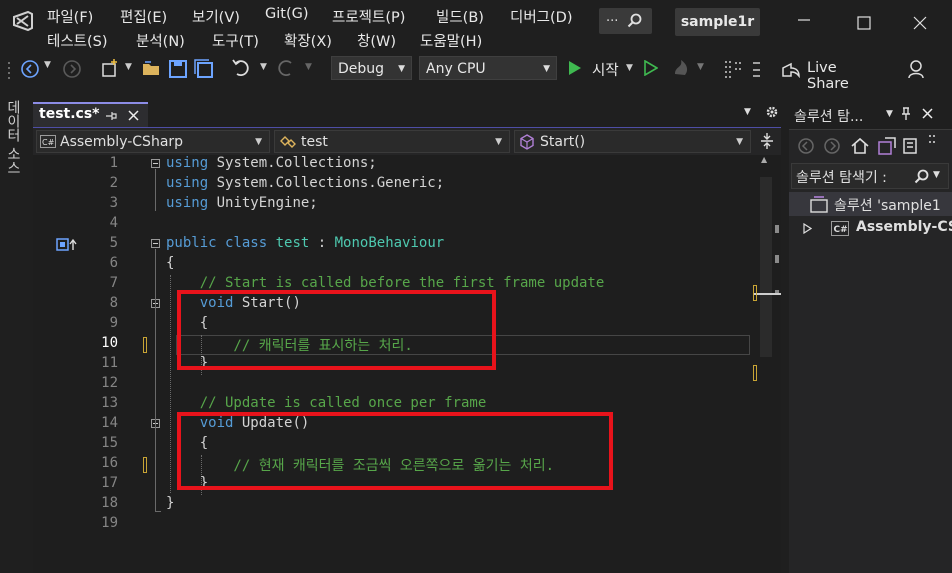 The width and height of the screenshot is (952, 573). What do you see at coordinates (766, 364) in the screenshot?
I see `editor-vertical-scrollbar: ▲` at bounding box center [766, 364].